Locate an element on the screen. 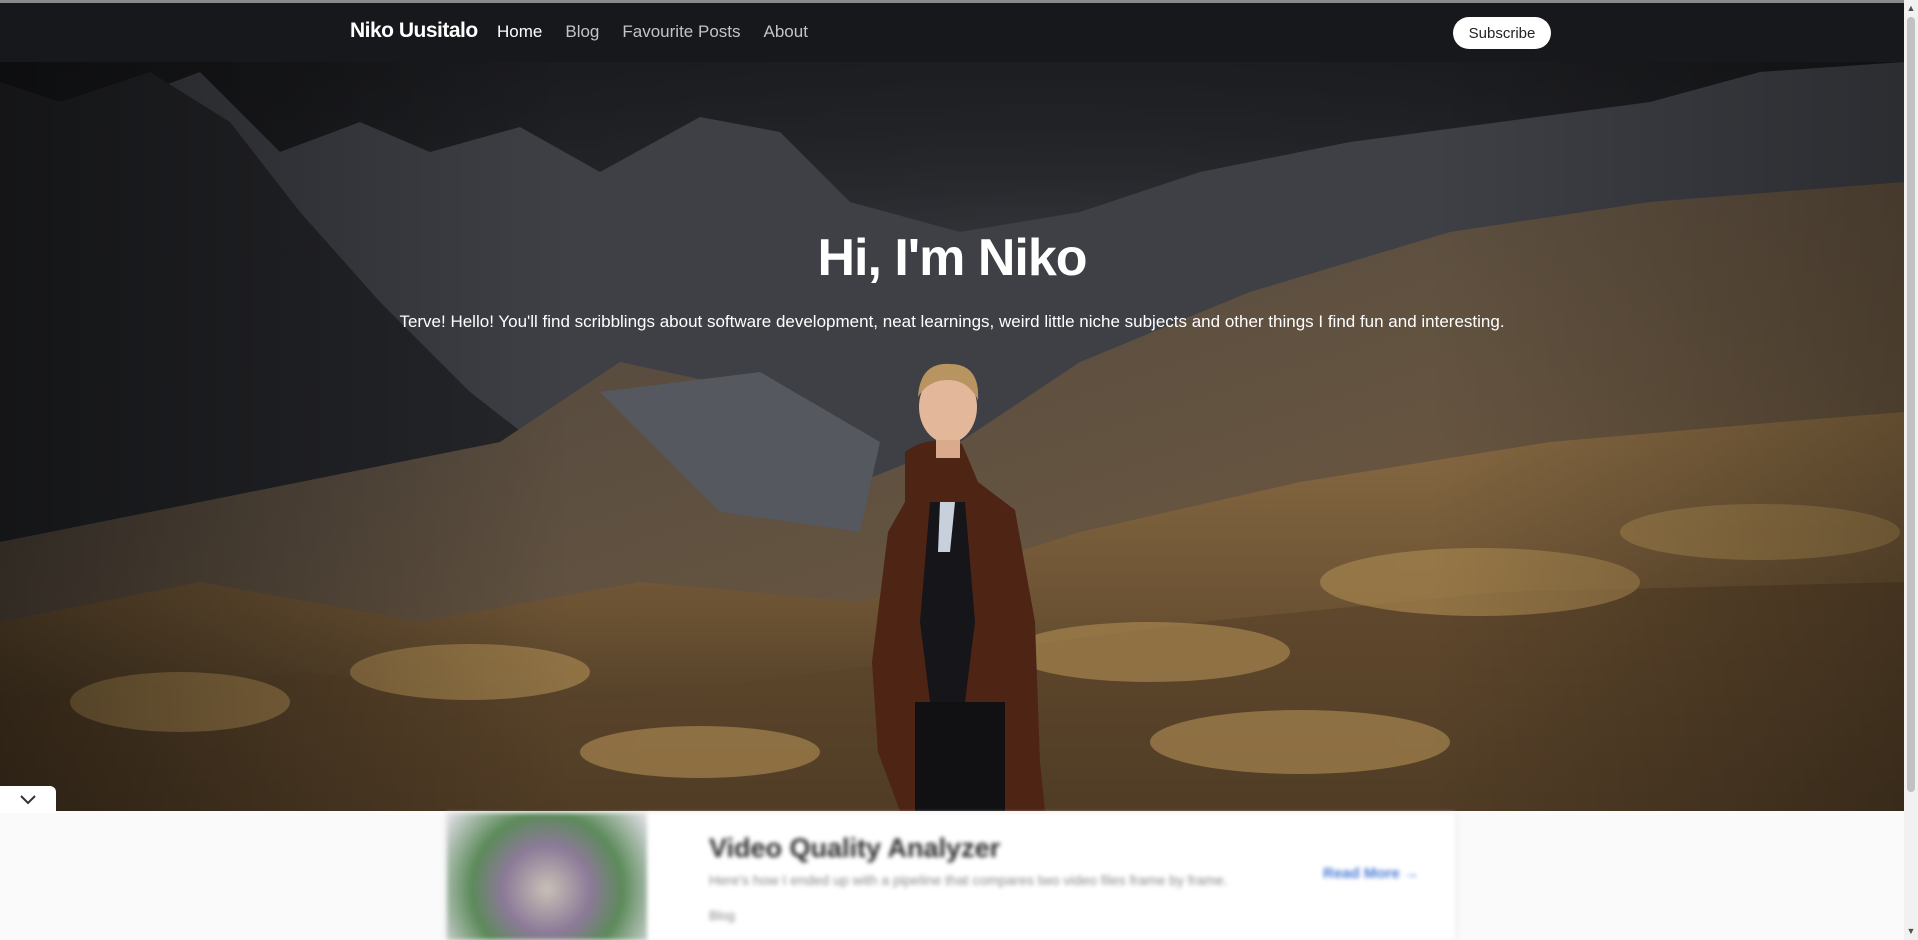 This screenshot has height=940, width=1918. post-thumbnail is located at coordinates (547, 876).